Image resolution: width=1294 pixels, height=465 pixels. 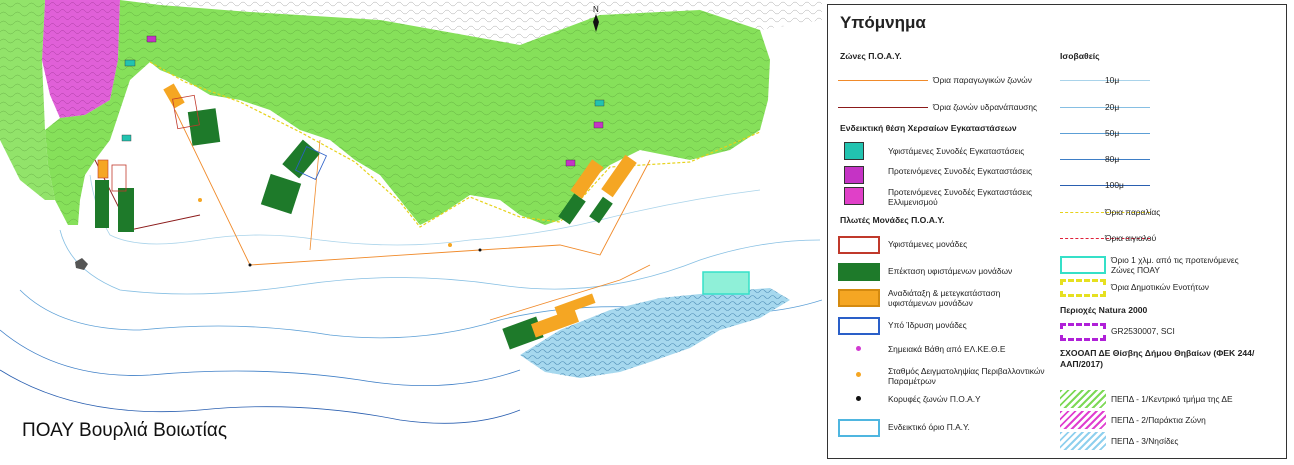 What do you see at coordinates (1080, 56) in the screenshot?
I see `legend-section-header: Ισοβαθείς` at bounding box center [1080, 56].